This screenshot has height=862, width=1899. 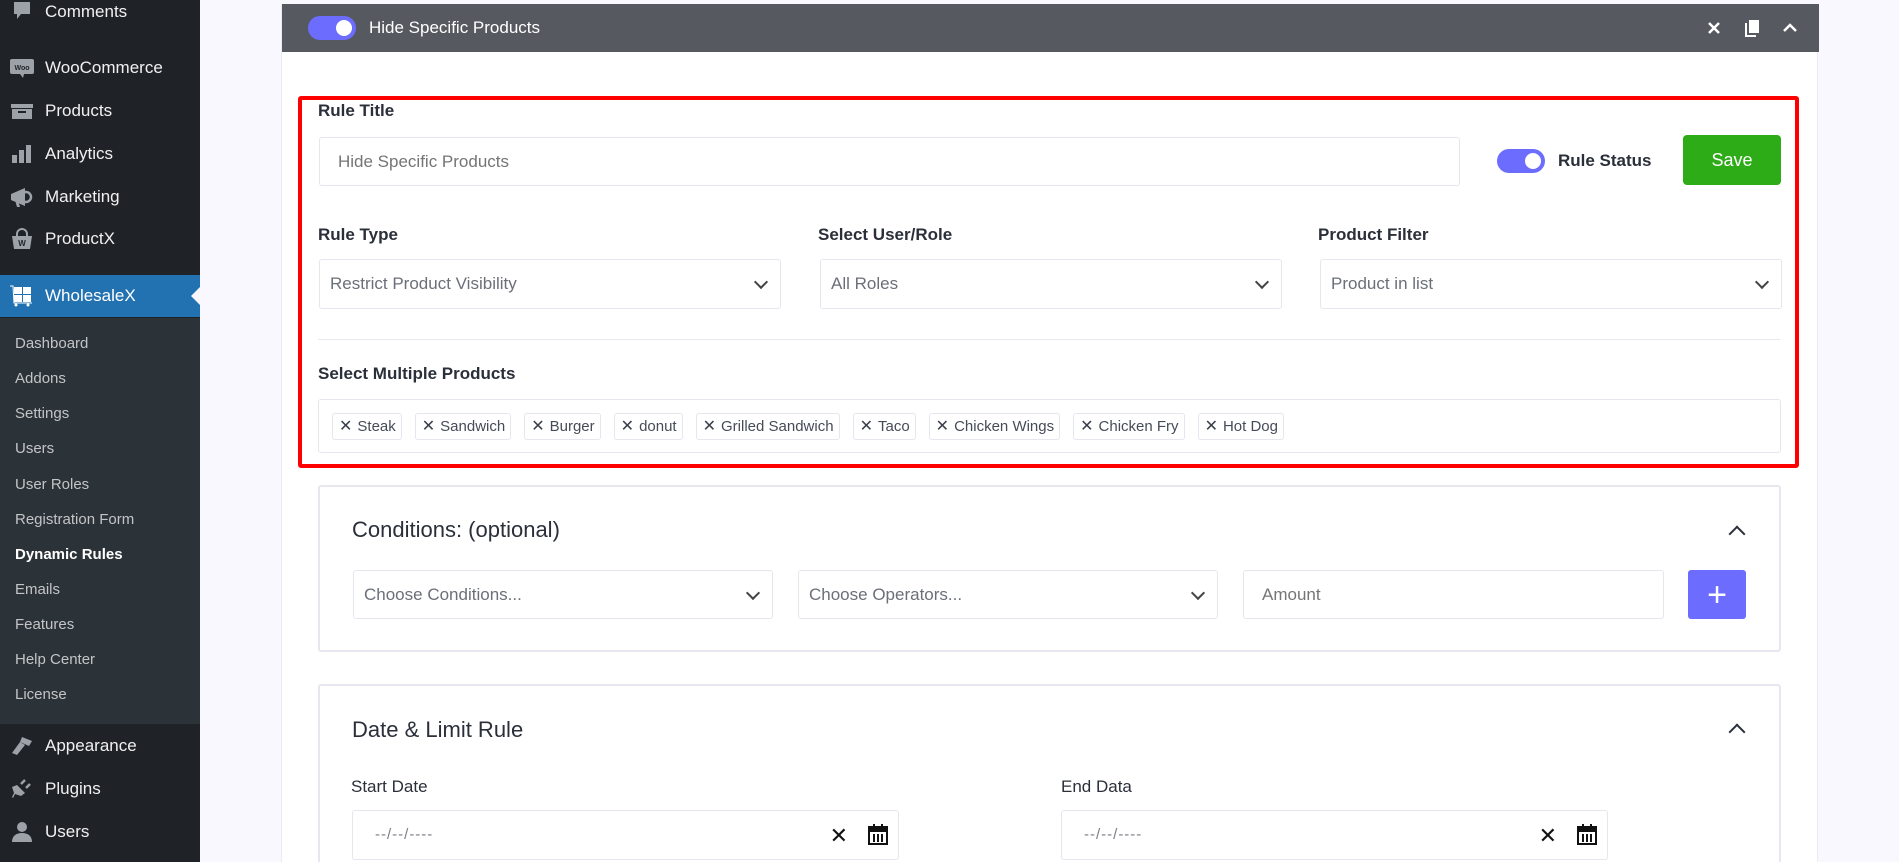 What do you see at coordinates (1049, 568) in the screenshot?
I see `conditions-section: Conditions: (optional)` at bounding box center [1049, 568].